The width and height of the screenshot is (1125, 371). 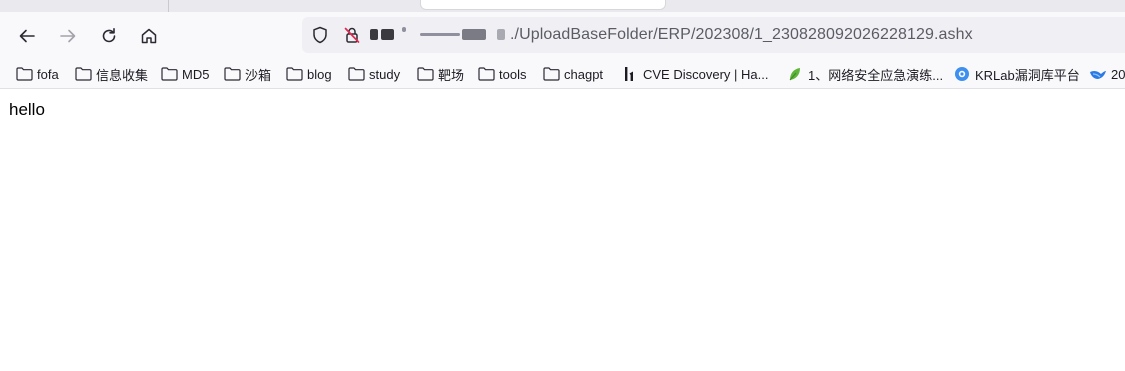 What do you see at coordinates (584, 74) in the screenshot?
I see `bookmark-label: chagpt` at bounding box center [584, 74].